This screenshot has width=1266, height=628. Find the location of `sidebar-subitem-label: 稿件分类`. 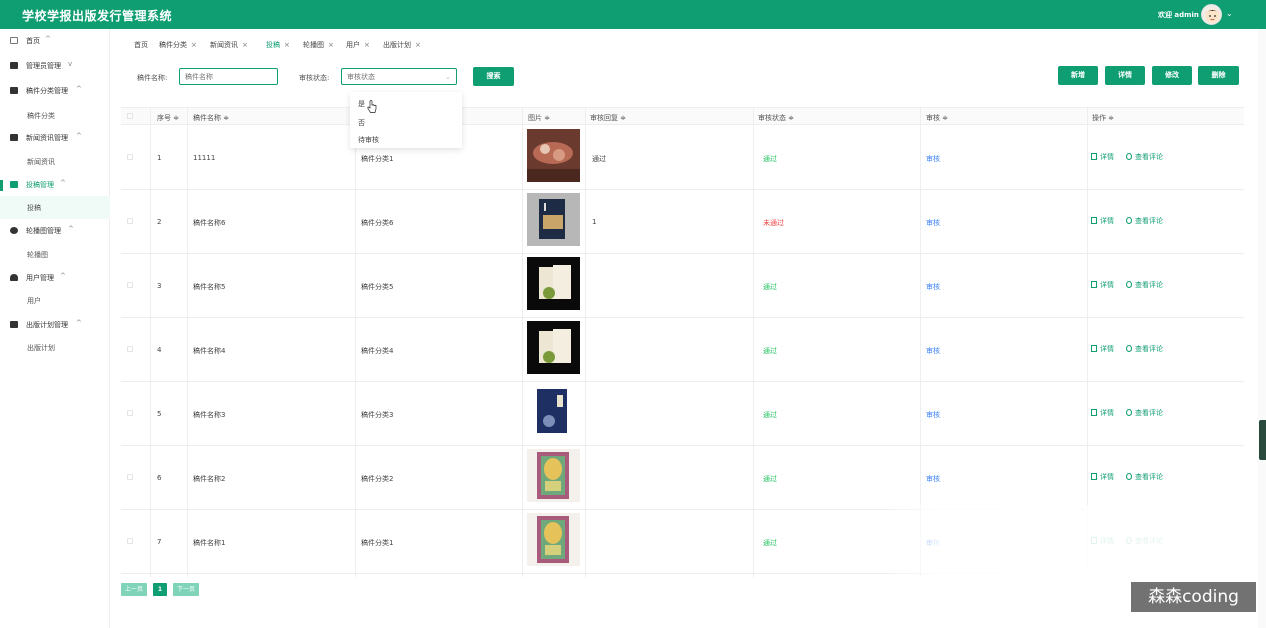

sidebar-subitem-label: 稿件分类 is located at coordinates (41, 116).